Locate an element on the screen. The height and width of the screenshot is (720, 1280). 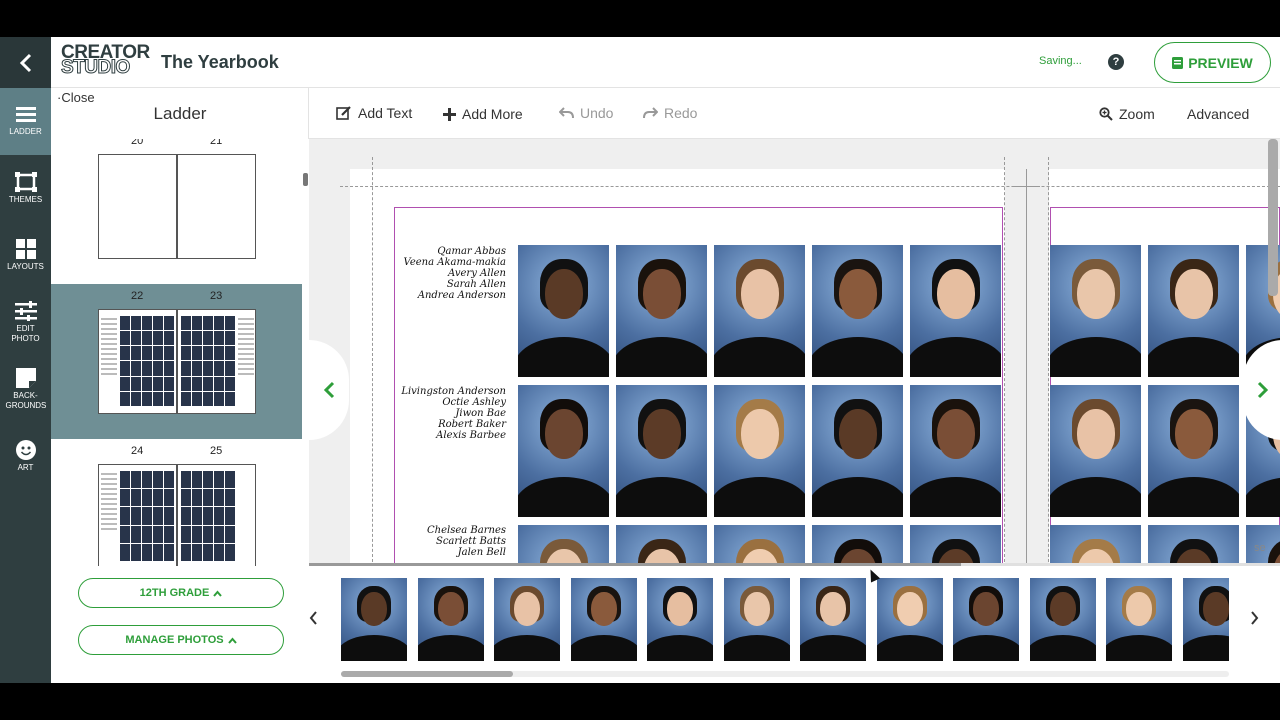
student-name: Veena Akama-makia is located at coordinates (454, 262).